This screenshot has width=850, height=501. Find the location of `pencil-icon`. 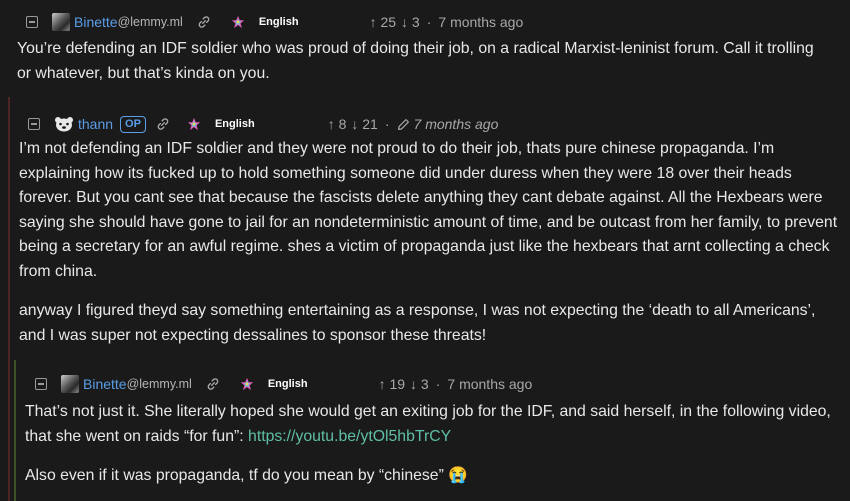

pencil-icon is located at coordinates (403, 124).